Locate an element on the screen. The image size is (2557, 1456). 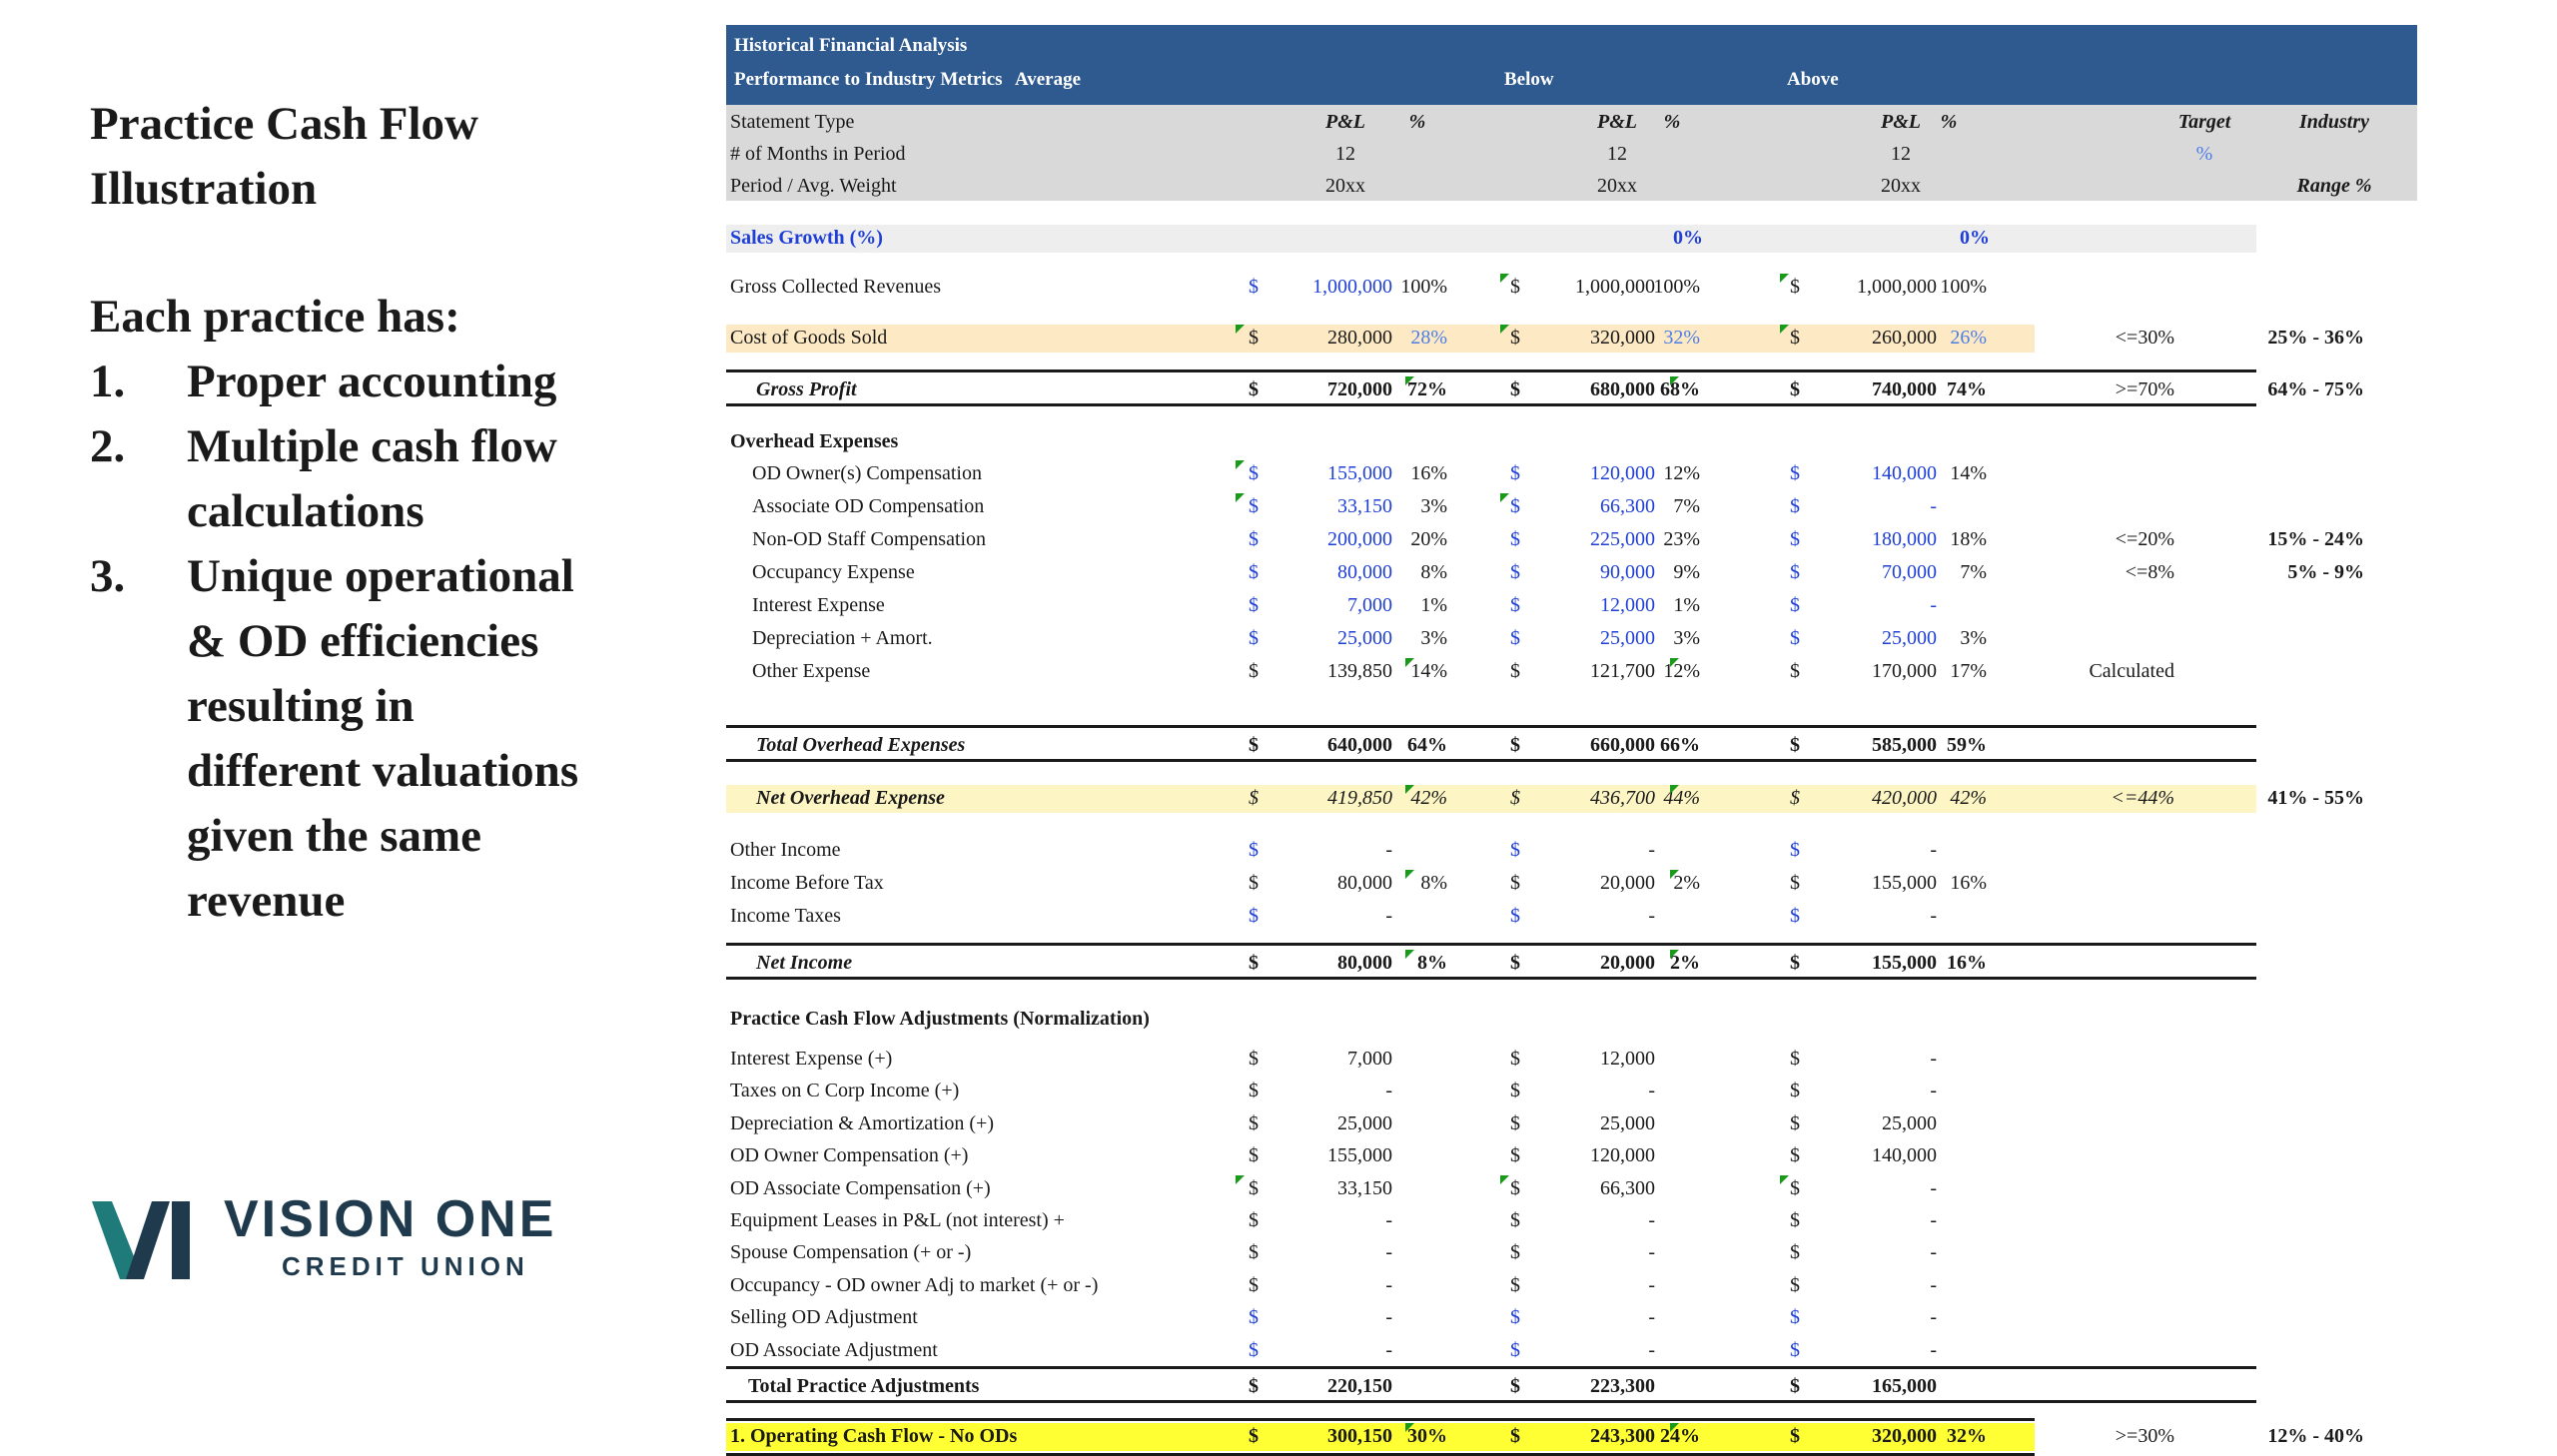
overhead-item-below-value: 121,700 is located at coordinates (1622, 671).